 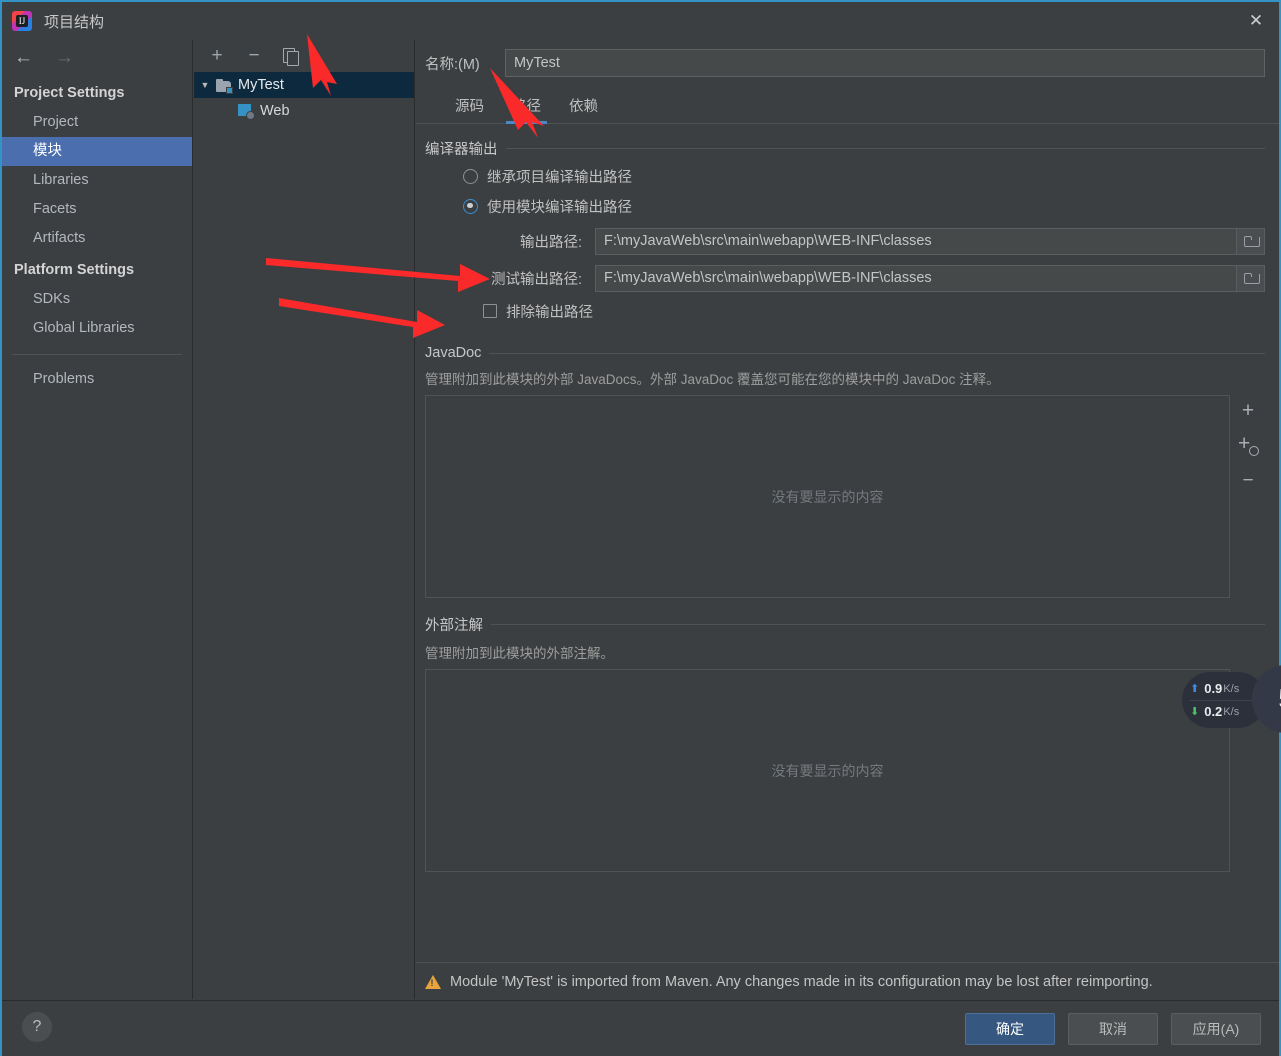 What do you see at coordinates (454, 626) in the screenshot?
I see `annotations-title: 外部注解` at bounding box center [454, 626].